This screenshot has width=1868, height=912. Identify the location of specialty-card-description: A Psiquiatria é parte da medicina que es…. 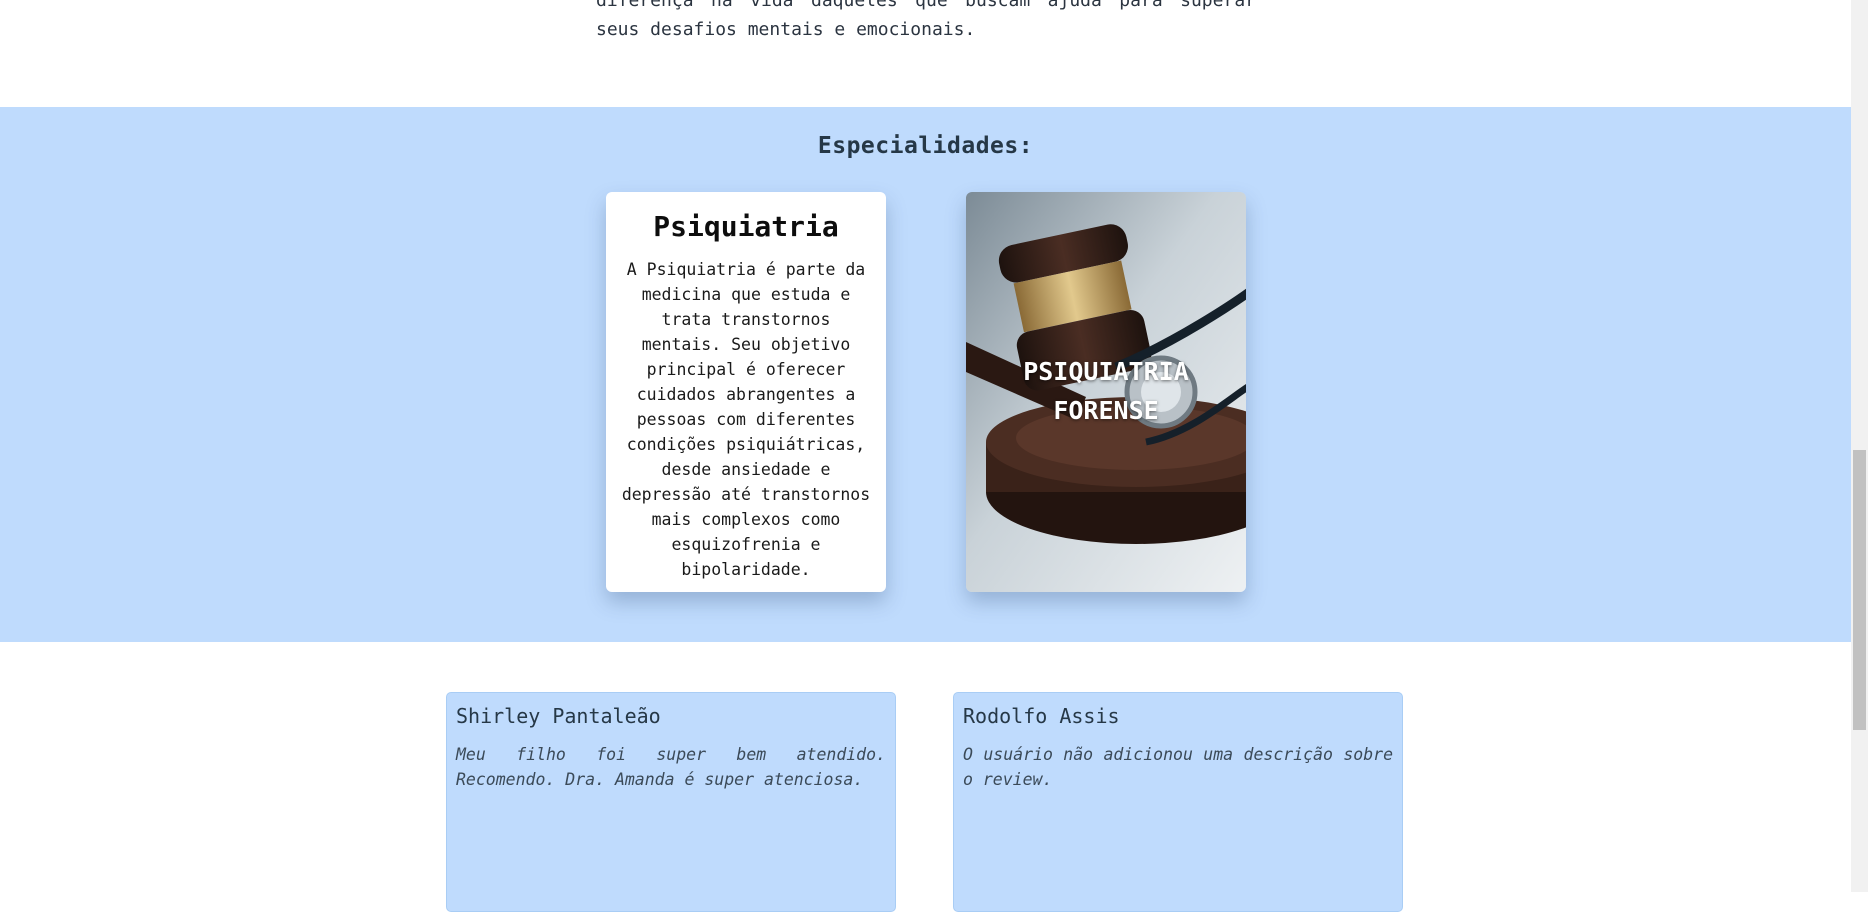
(746, 419).